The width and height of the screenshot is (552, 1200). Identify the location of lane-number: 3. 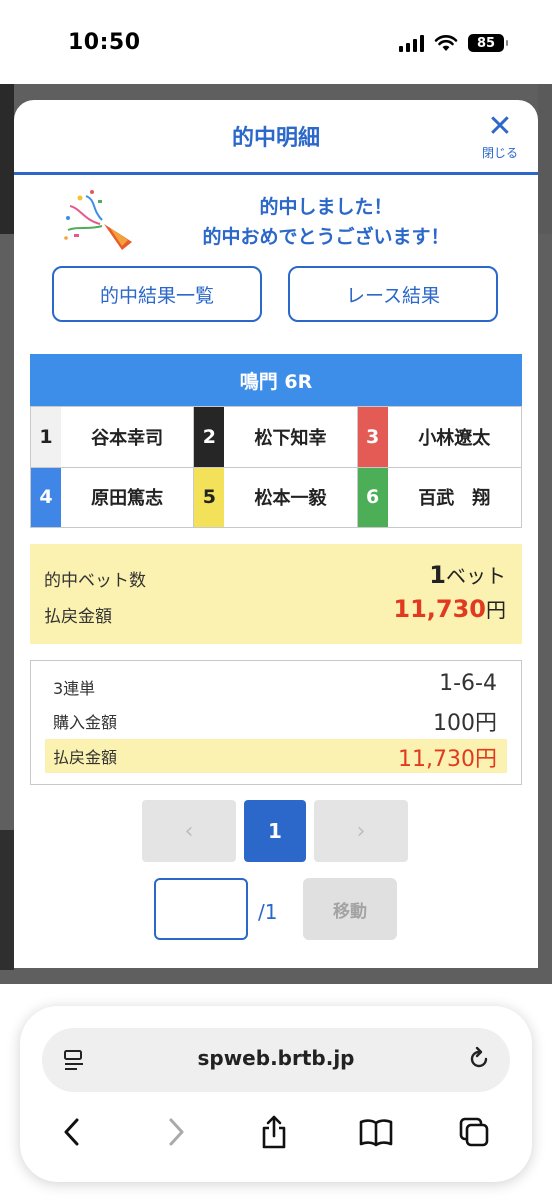
(372, 437).